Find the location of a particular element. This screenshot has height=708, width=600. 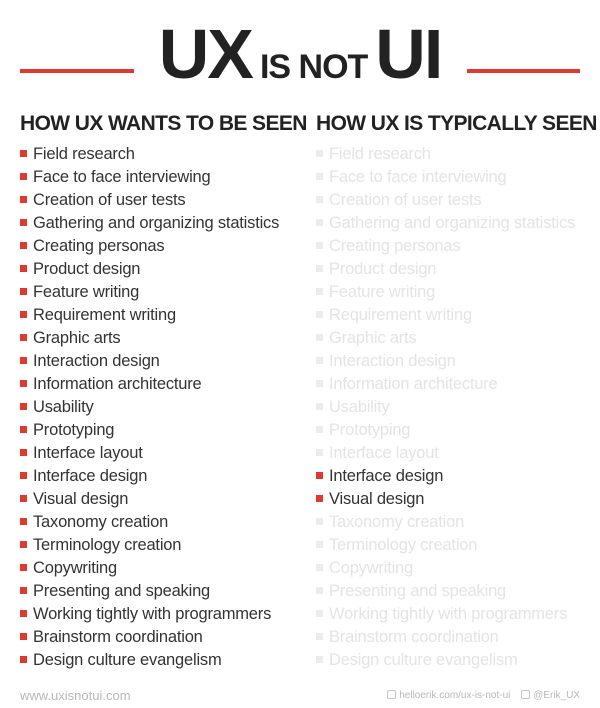

credit-url-text: helloerik.com/ux-is-not-ui is located at coordinates (455, 695).